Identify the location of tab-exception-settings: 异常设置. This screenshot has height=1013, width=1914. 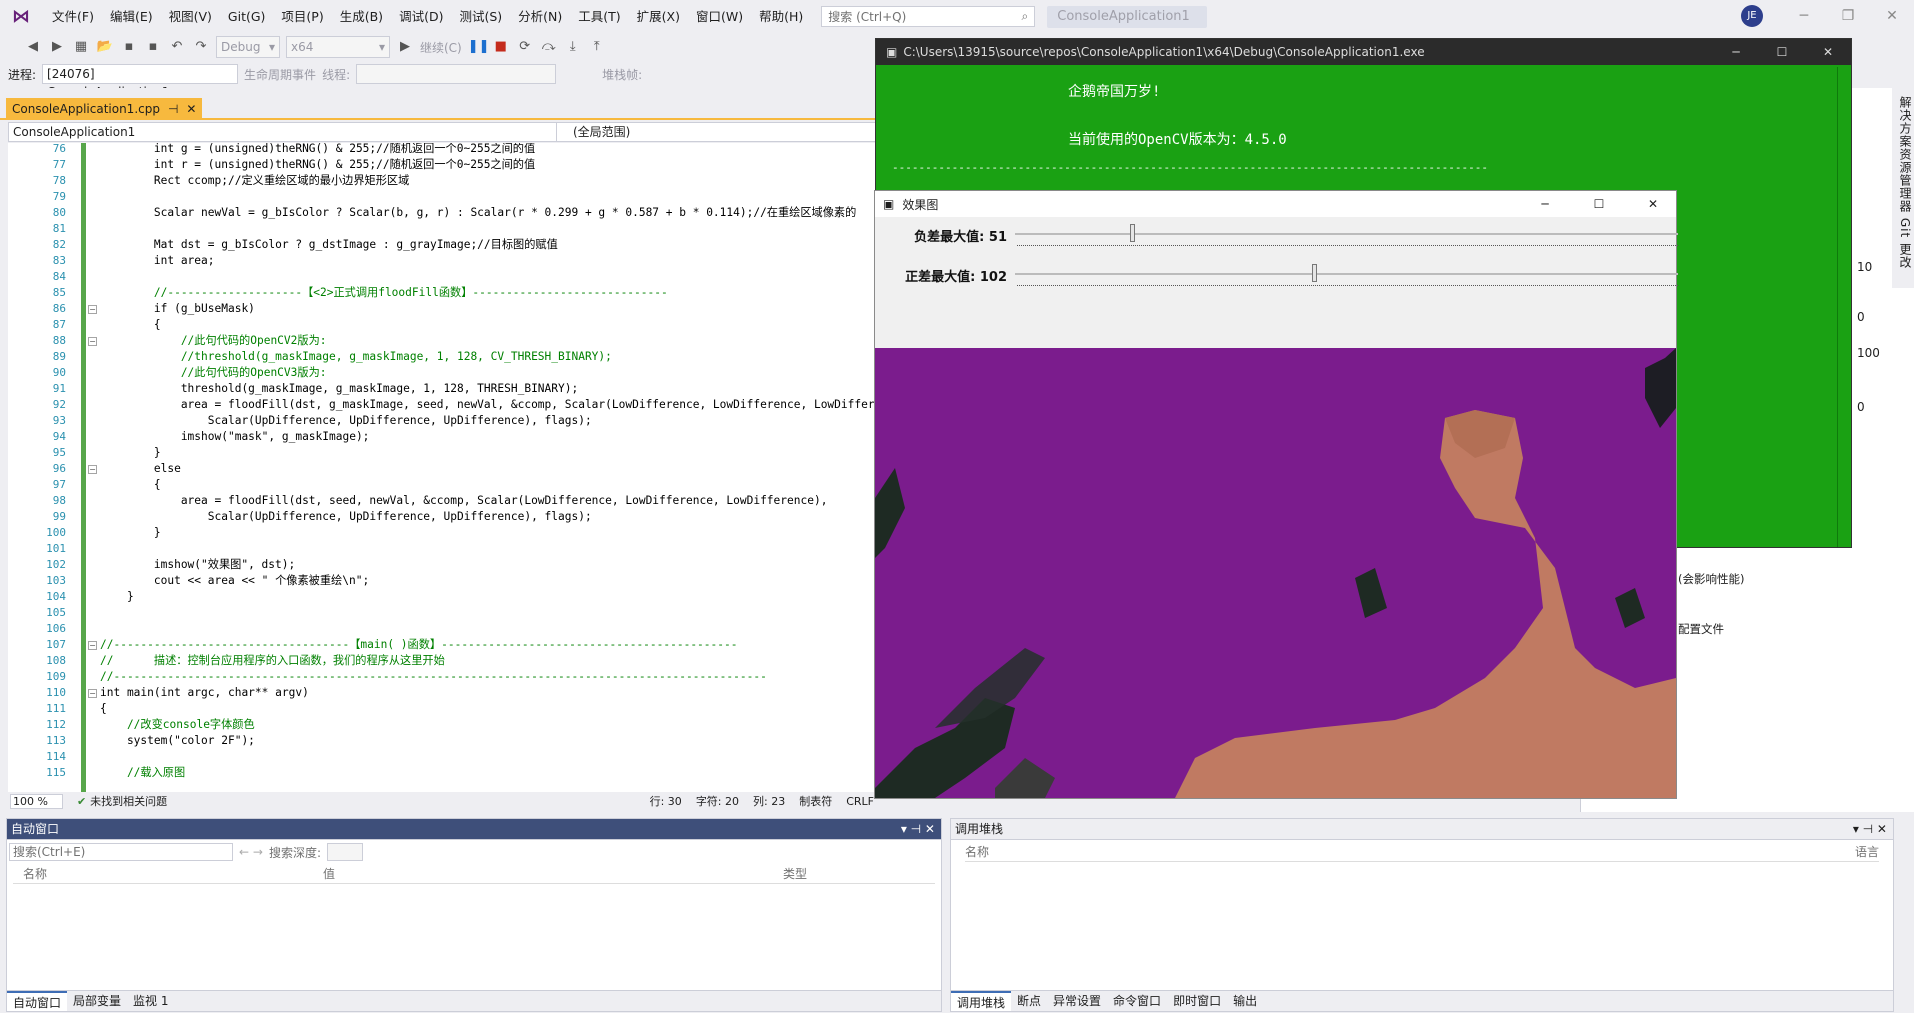
(1077, 1001).